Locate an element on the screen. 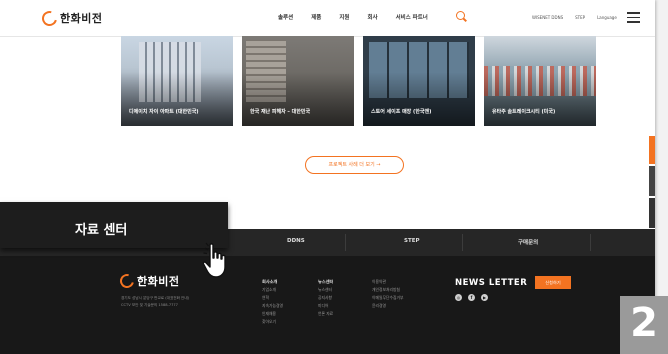 This screenshot has height=354, width=668. footer-link: 뉴스센터 is located at coordinates (325, 290).